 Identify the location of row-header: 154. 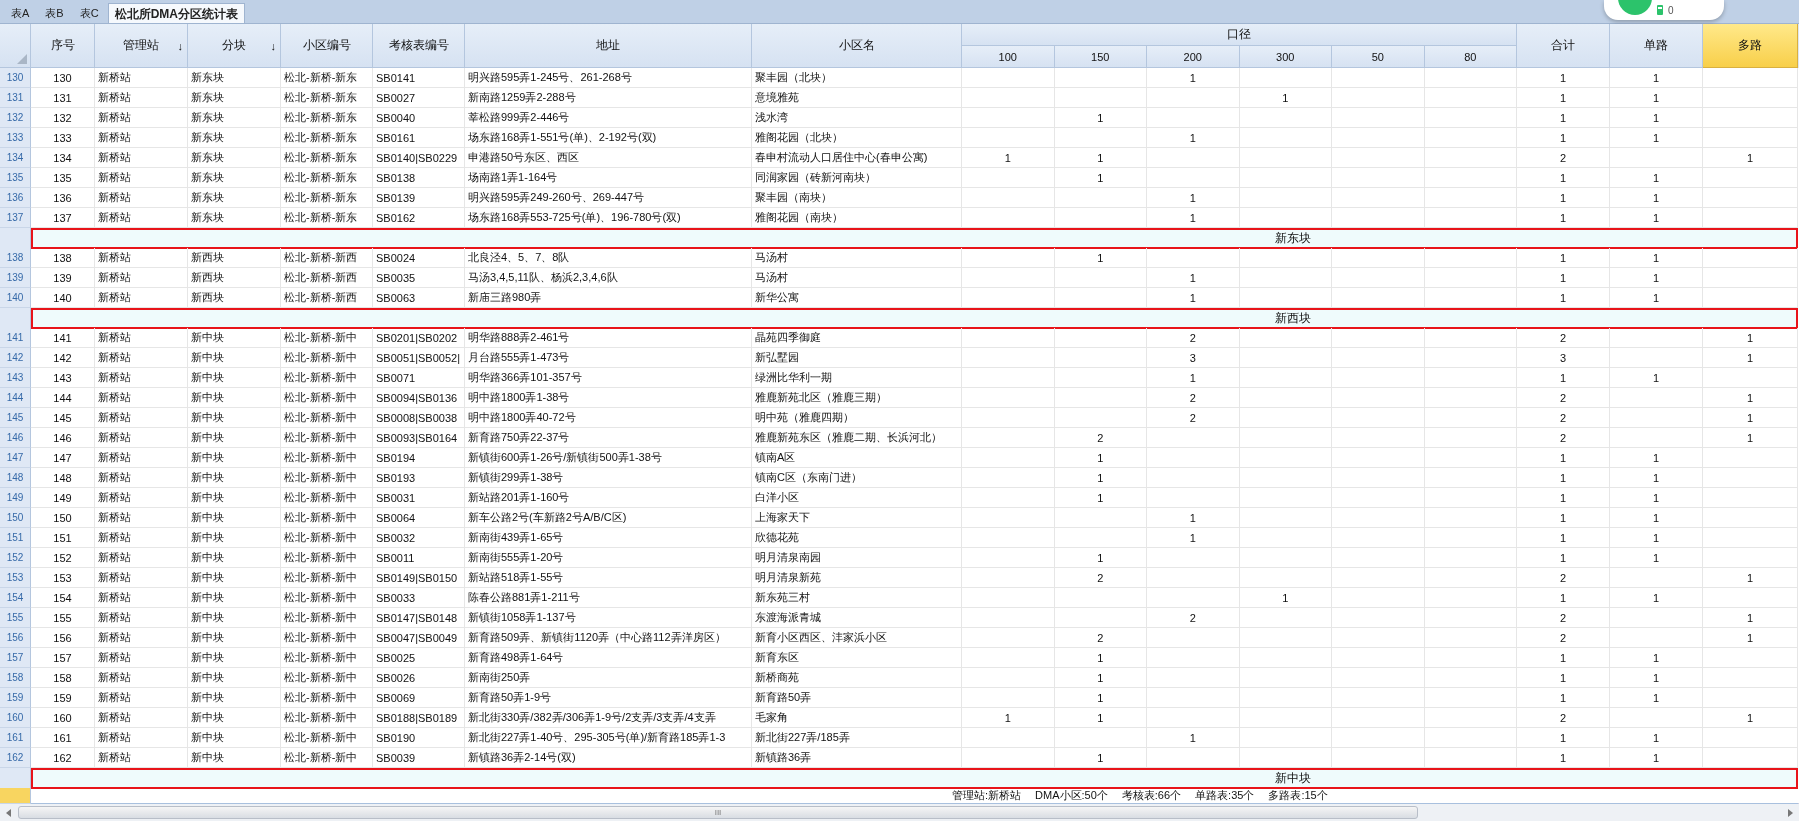
(15, 598).